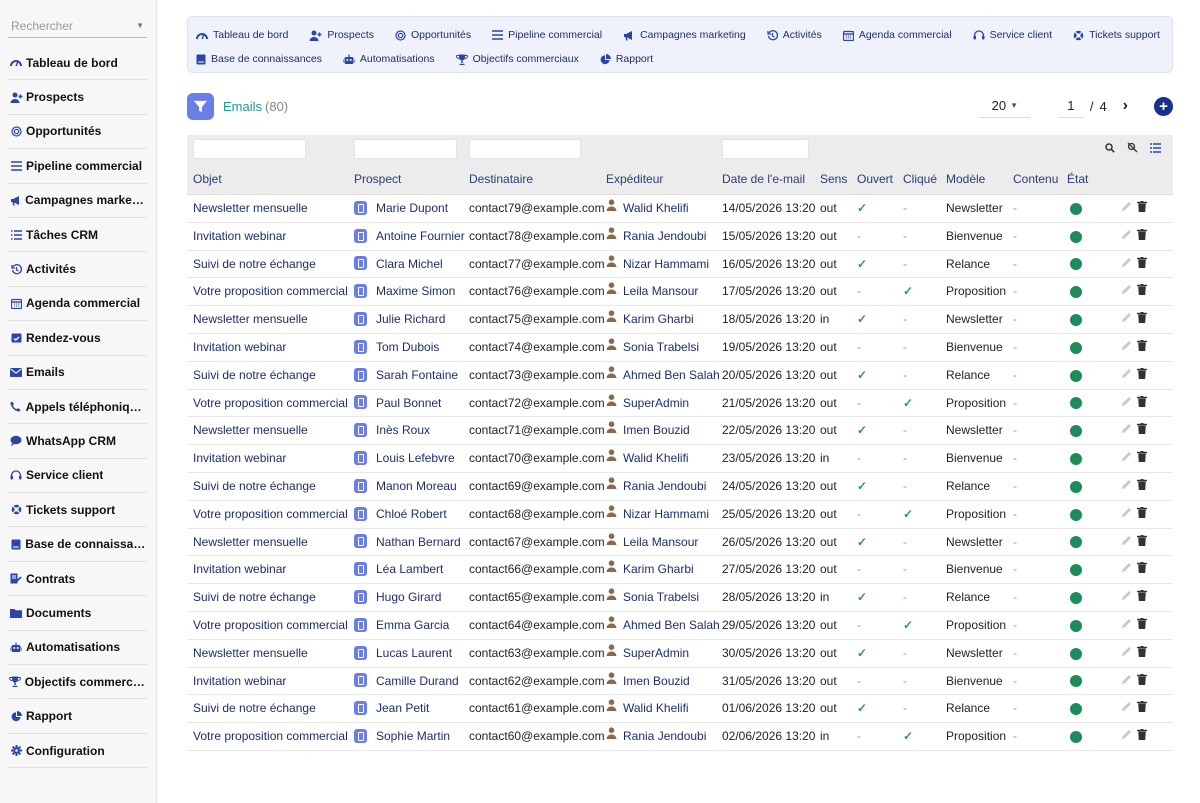 The image size is (1200, 803). What do you see at coordinates (410, 626) in the screenshot?
I see `prospect-cell: Emma Garcia` at bounding box center [410, 626].